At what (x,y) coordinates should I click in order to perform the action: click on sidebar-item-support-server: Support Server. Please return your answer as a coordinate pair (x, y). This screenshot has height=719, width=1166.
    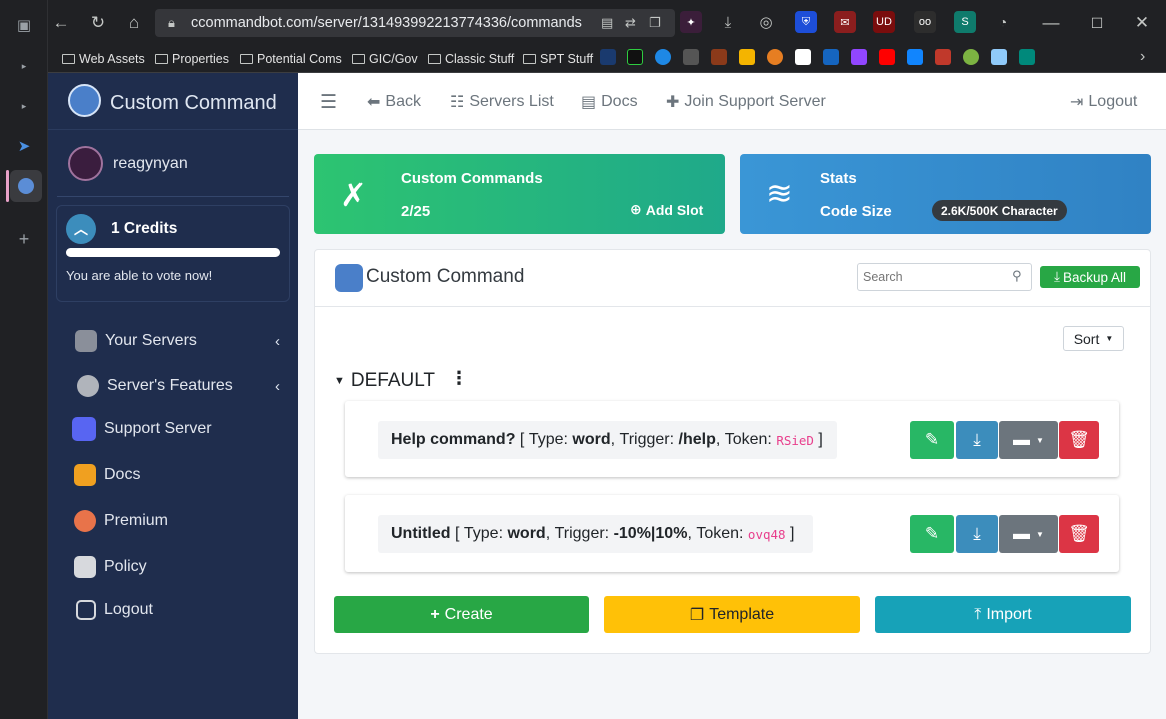
    Looking at the image, I should click on (142, 429).